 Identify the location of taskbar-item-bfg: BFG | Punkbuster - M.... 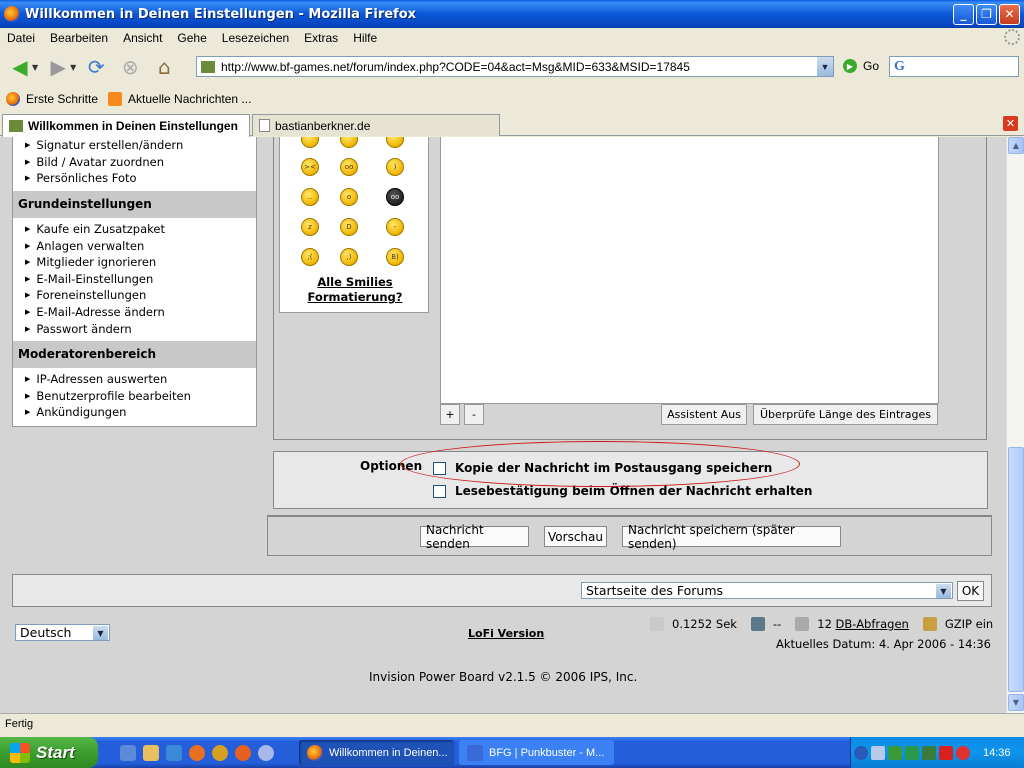
(536, 752).